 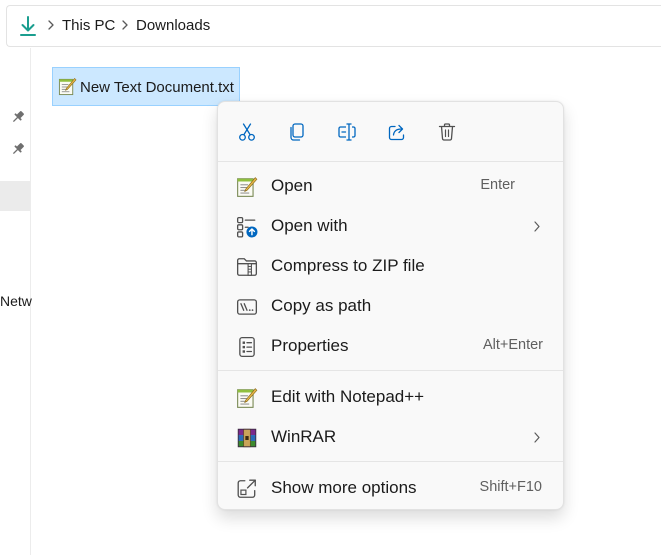 I want to click on address-bar: This PC Downloads, so click(x=333, y=26).